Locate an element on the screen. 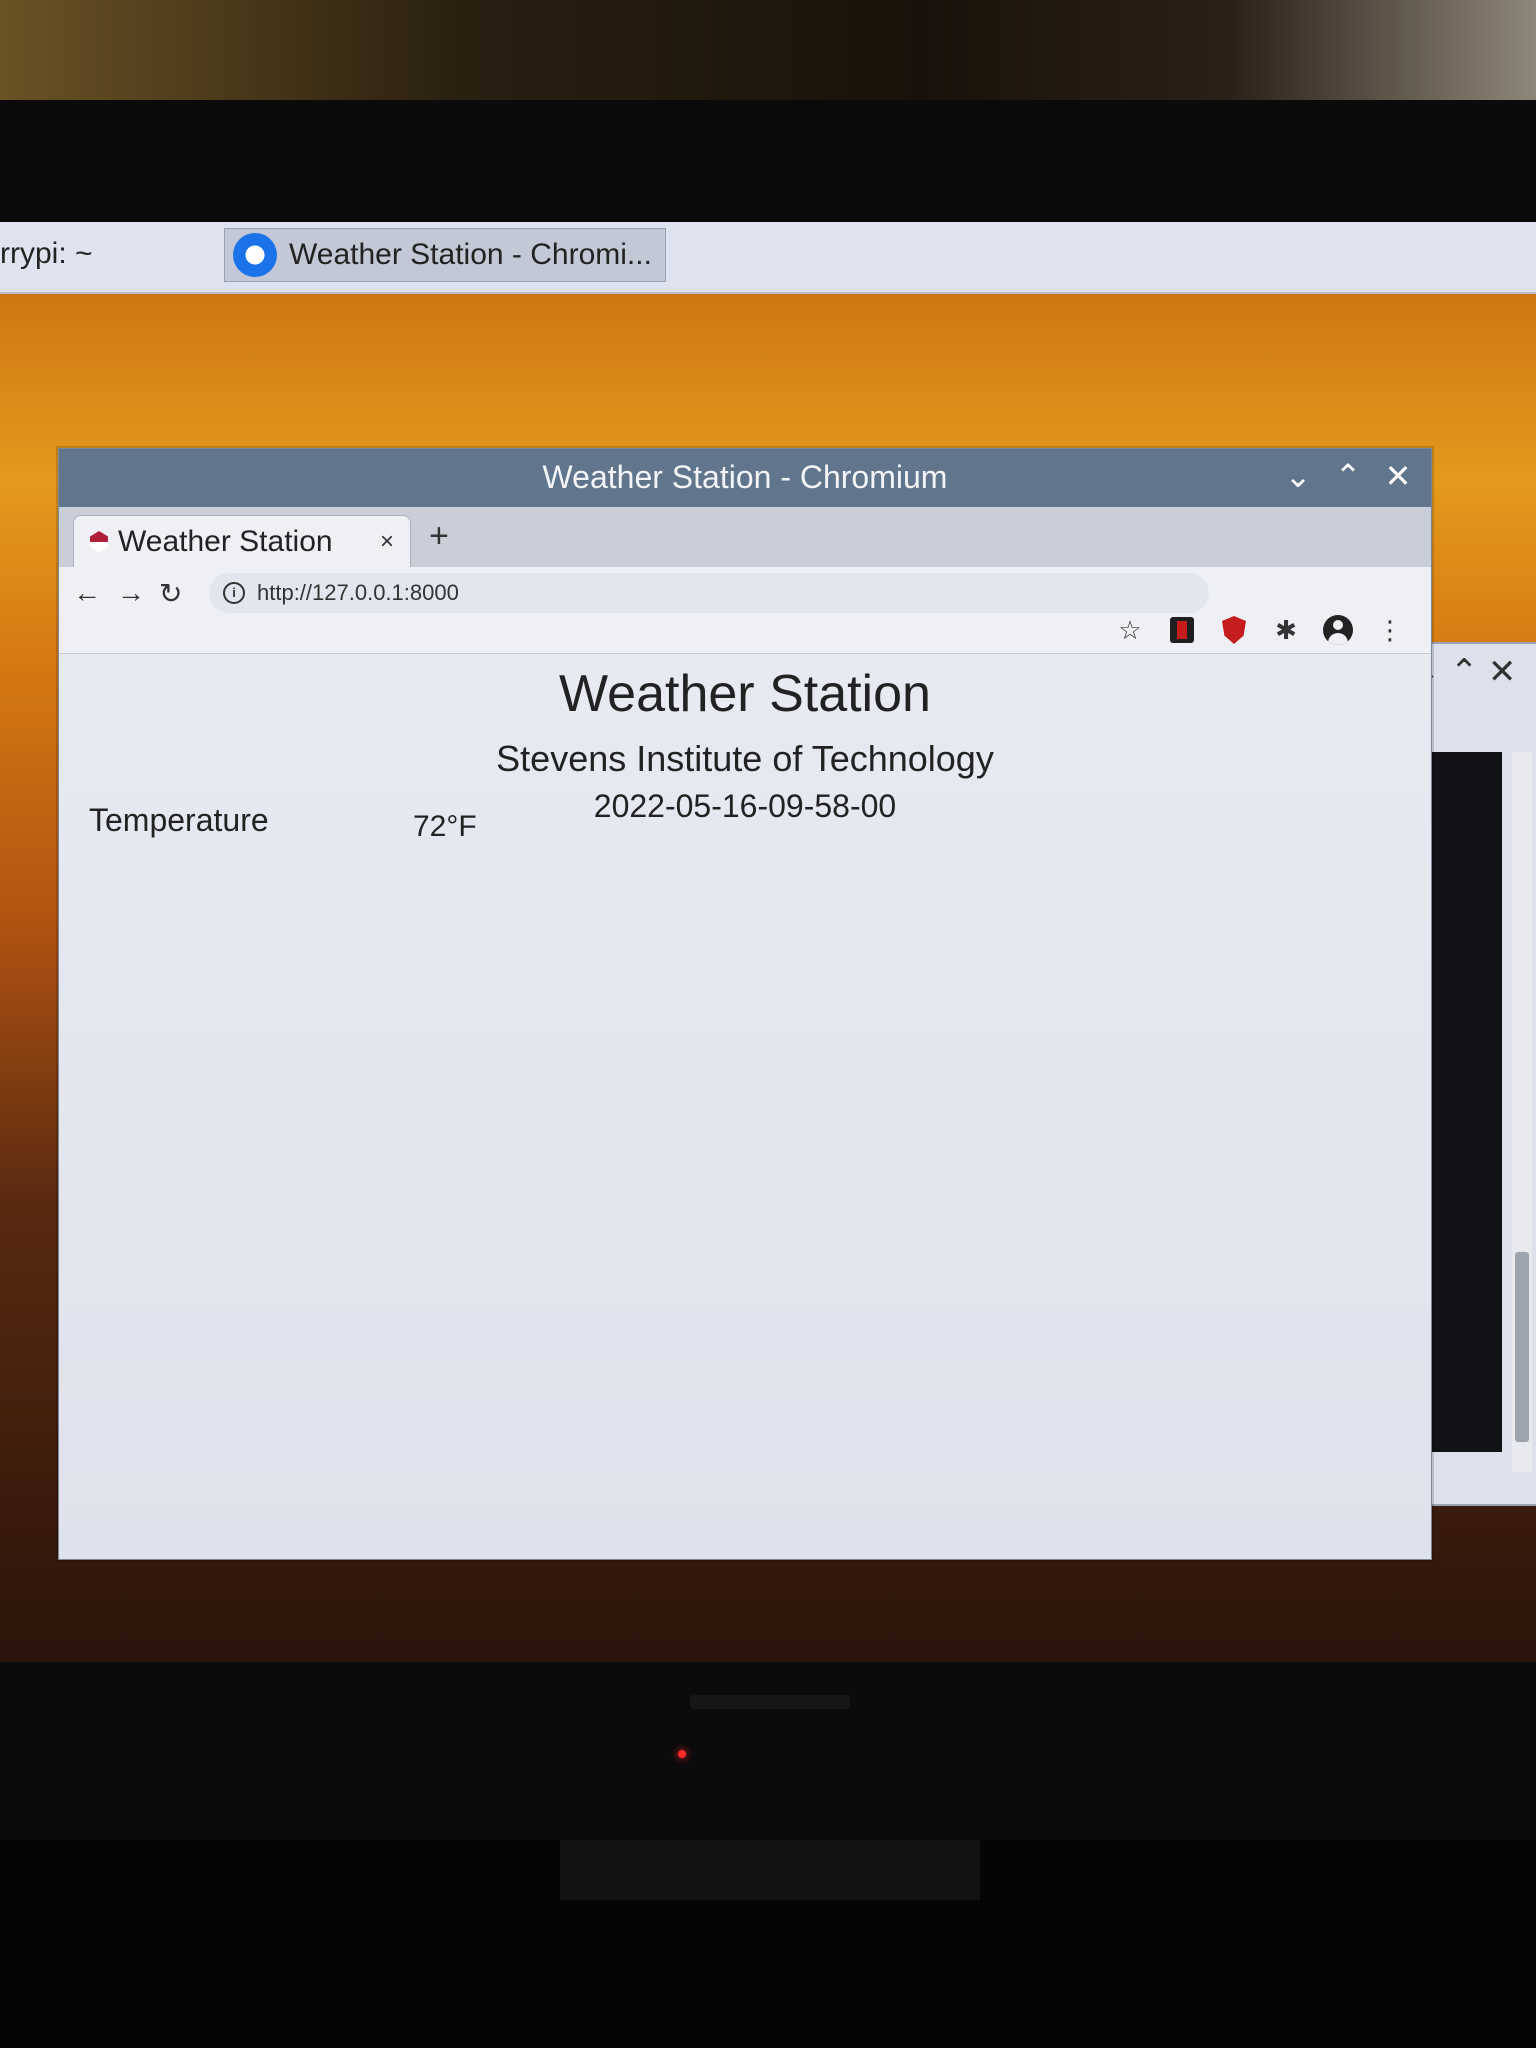 The image size is (1536, 2048). window-controls: ⌄ ⌃ ✕ is located at coordinates (1348, 476).